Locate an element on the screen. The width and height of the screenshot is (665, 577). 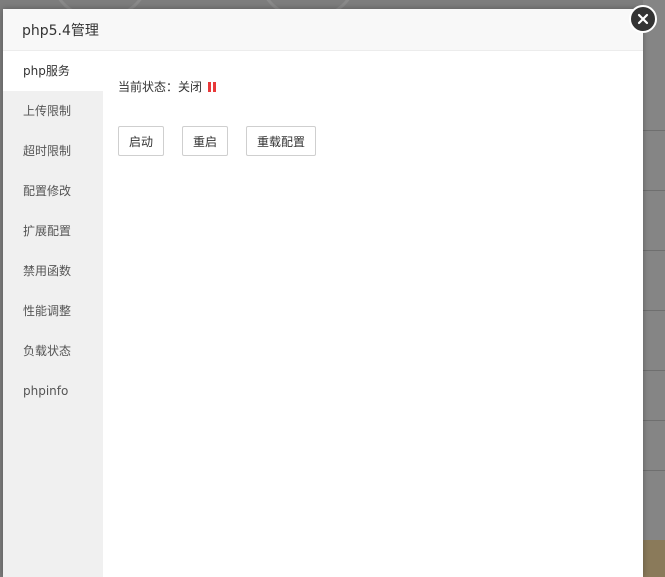
sidebar-item-upload-limit: 上传限制 is located at coordinates (53, 111).